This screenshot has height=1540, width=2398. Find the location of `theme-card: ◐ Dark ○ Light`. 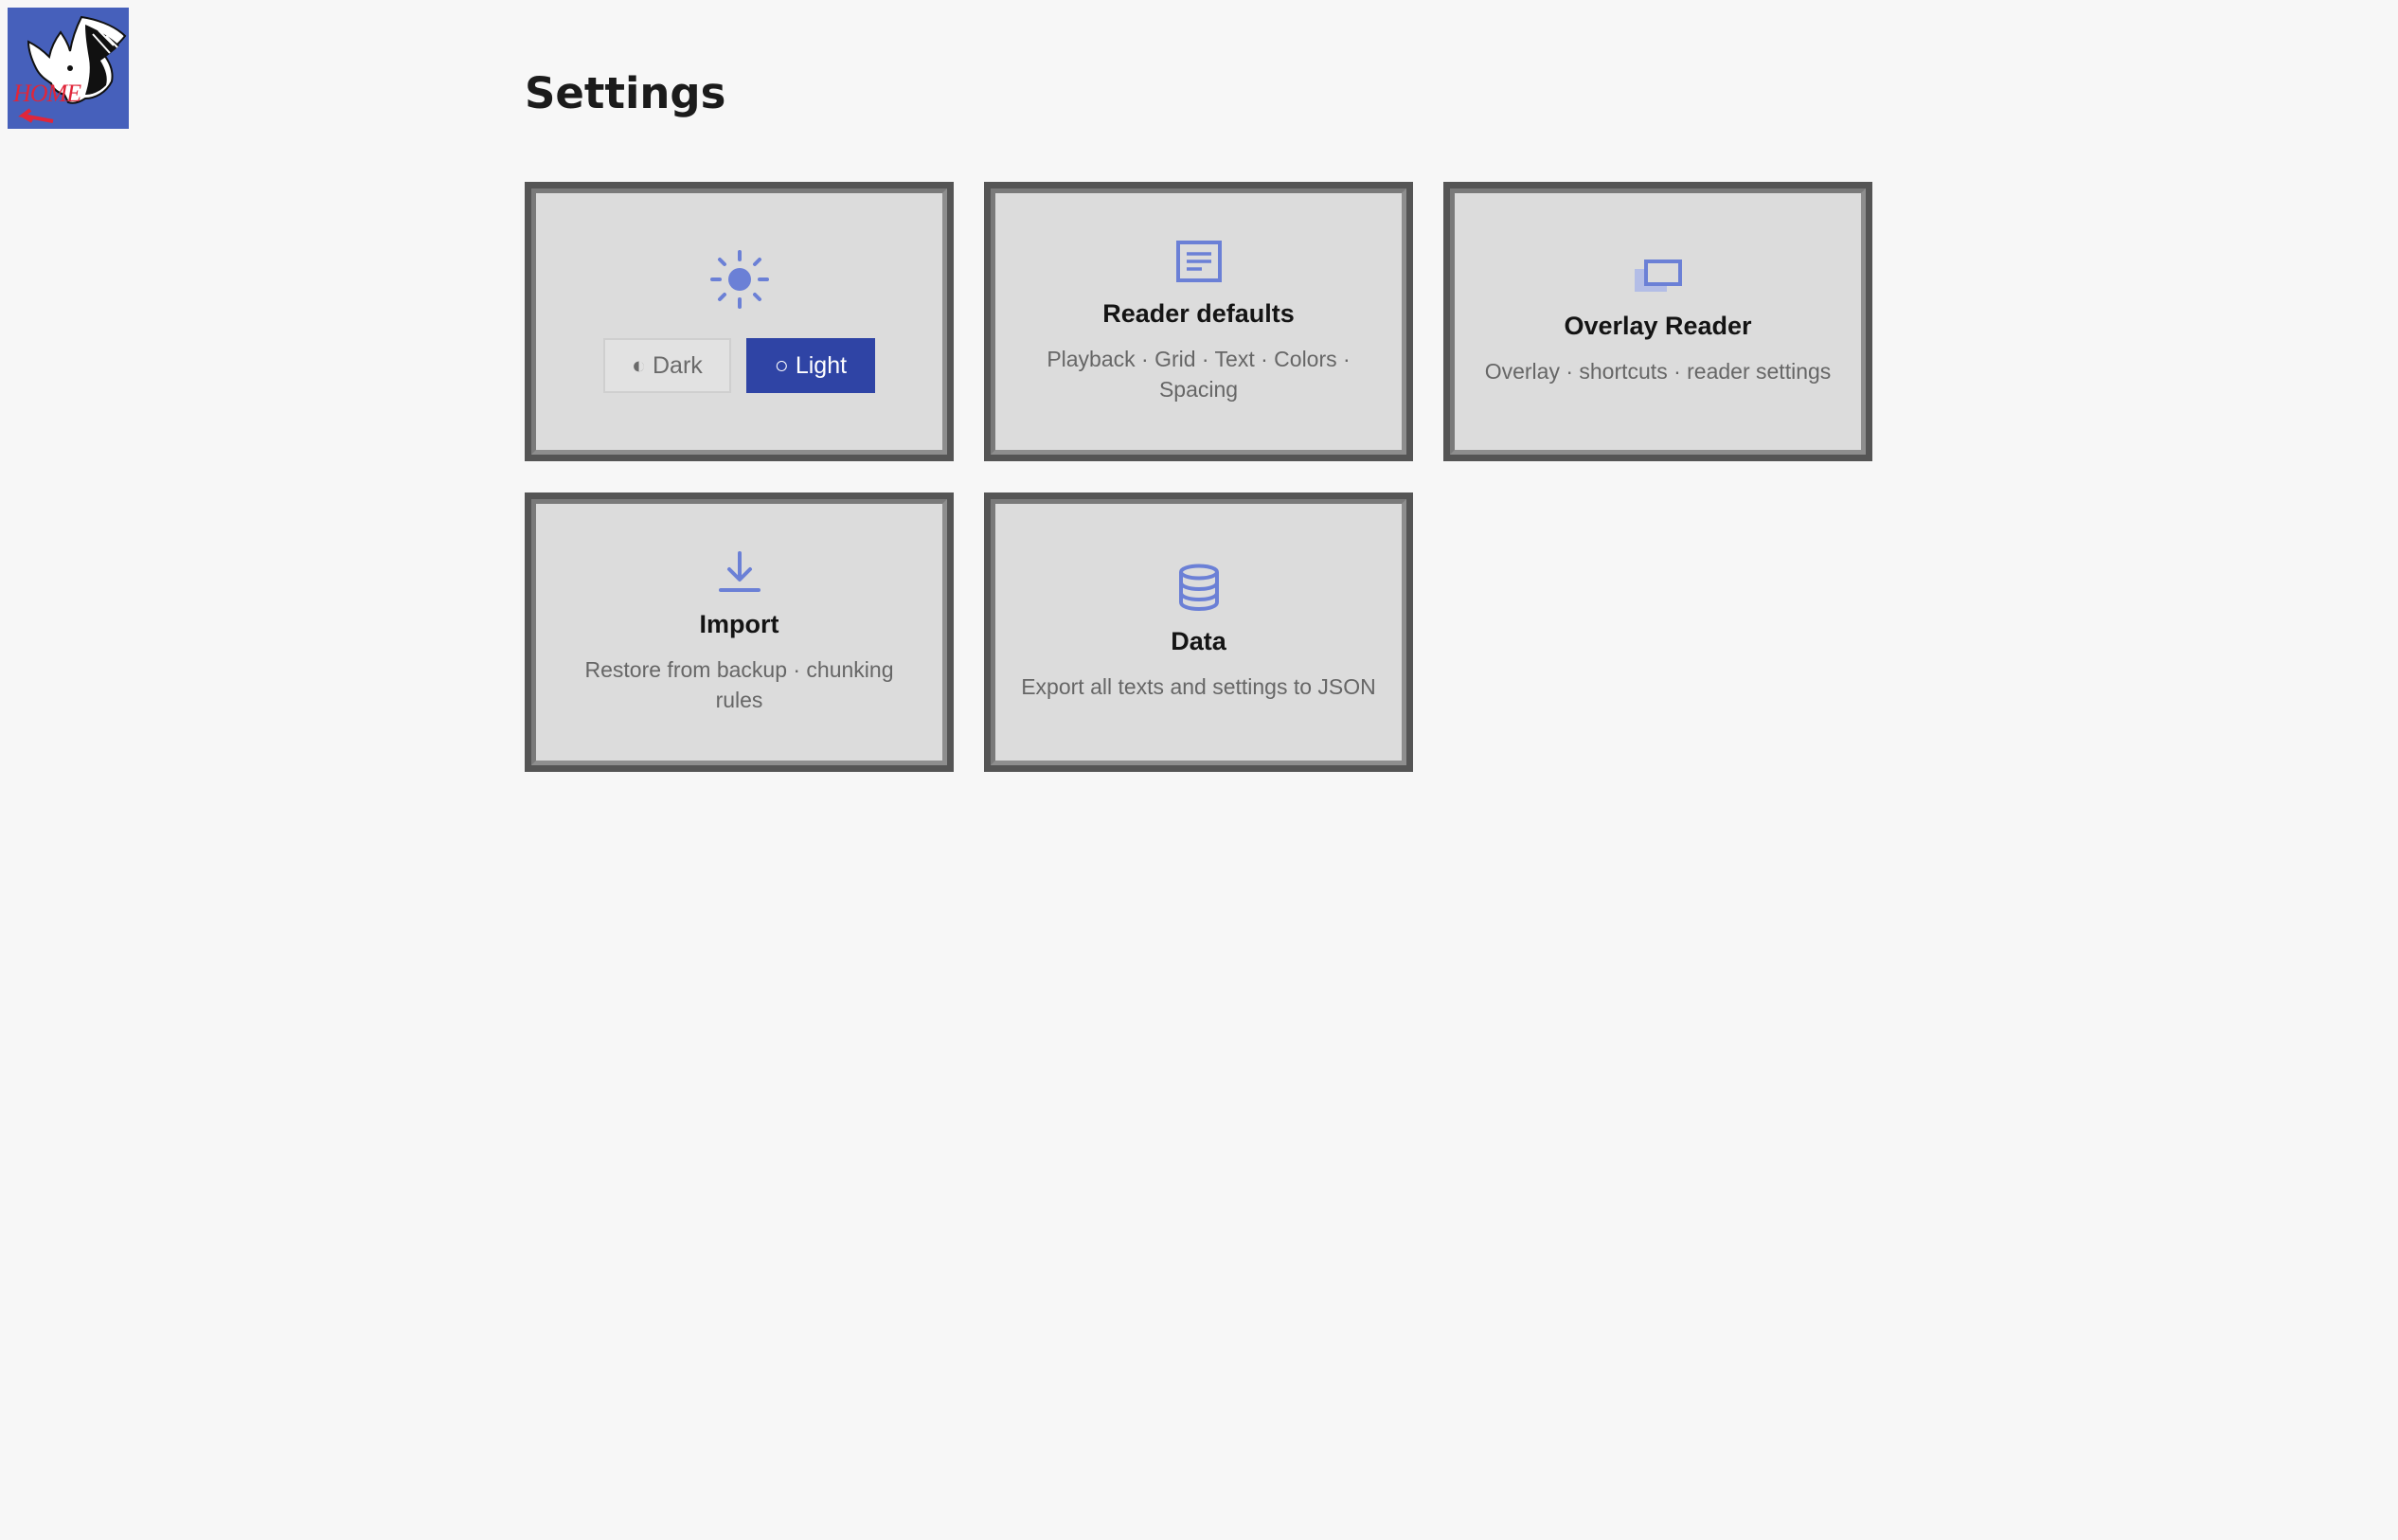

theme-card: ◐ Dark ○ Light is located at coordinates (739, 321).